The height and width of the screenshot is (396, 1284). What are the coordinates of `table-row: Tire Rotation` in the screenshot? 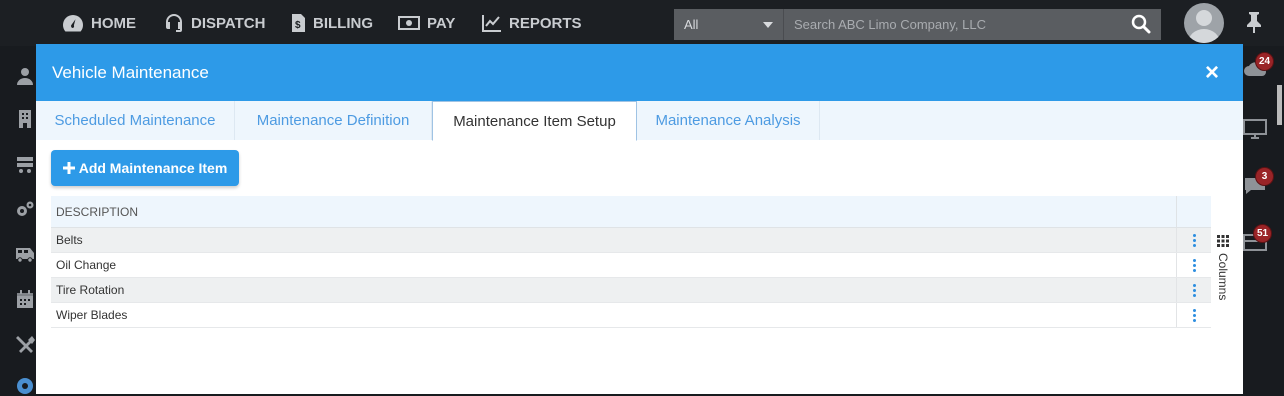 It's located at (631, 290).